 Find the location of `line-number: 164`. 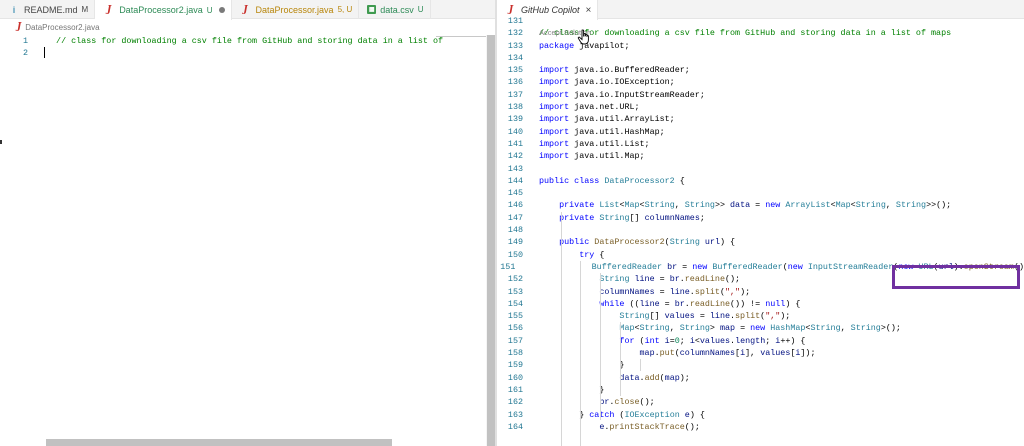

line-number: 164 is located at coordinates (515, 426).